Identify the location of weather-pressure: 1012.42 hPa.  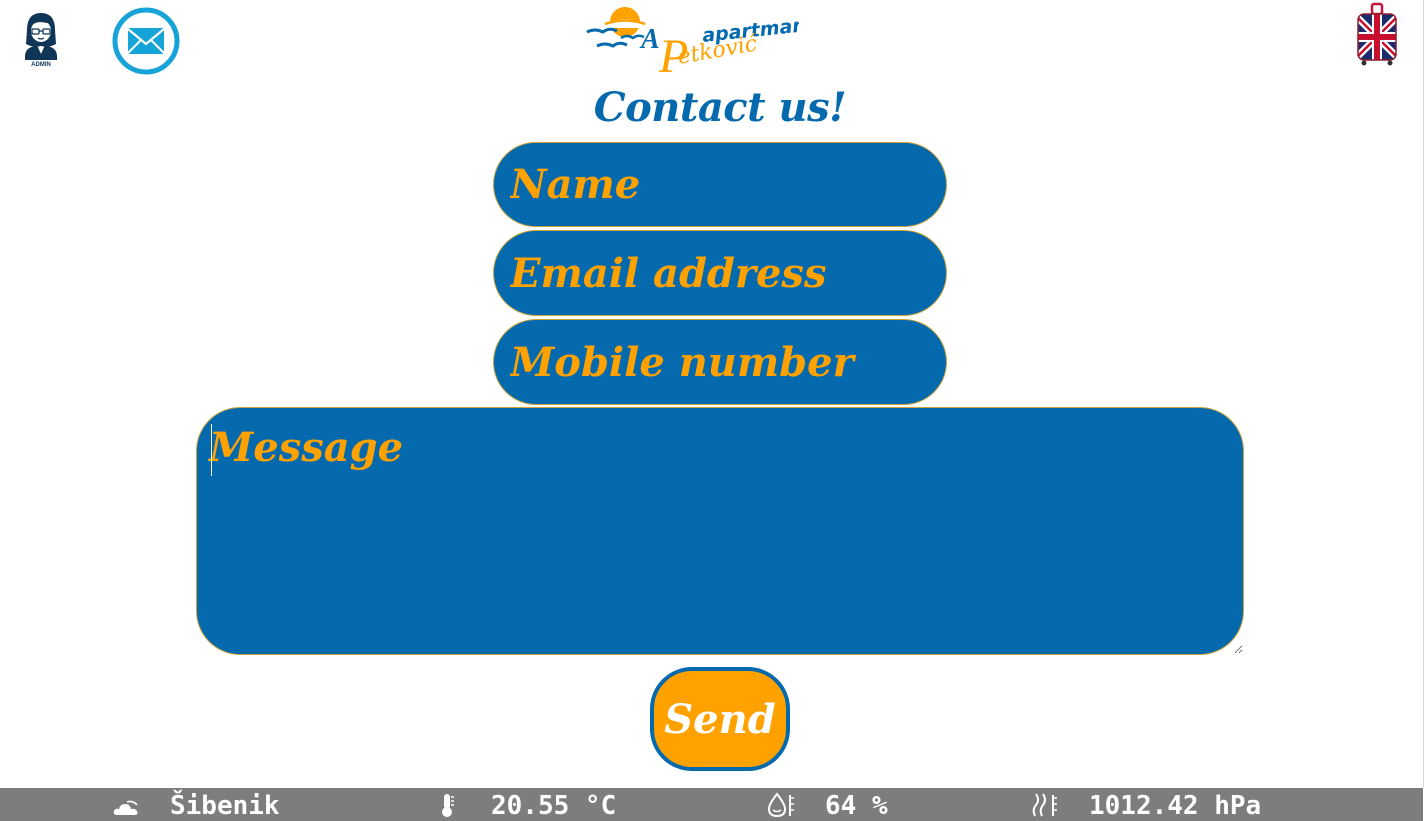
(1175, 806).